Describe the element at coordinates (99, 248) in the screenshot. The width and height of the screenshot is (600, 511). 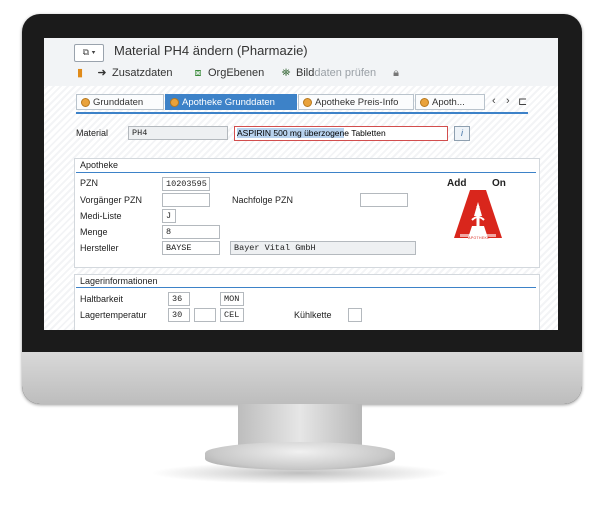
I see `hersteller-label: Hersteller` at that location.